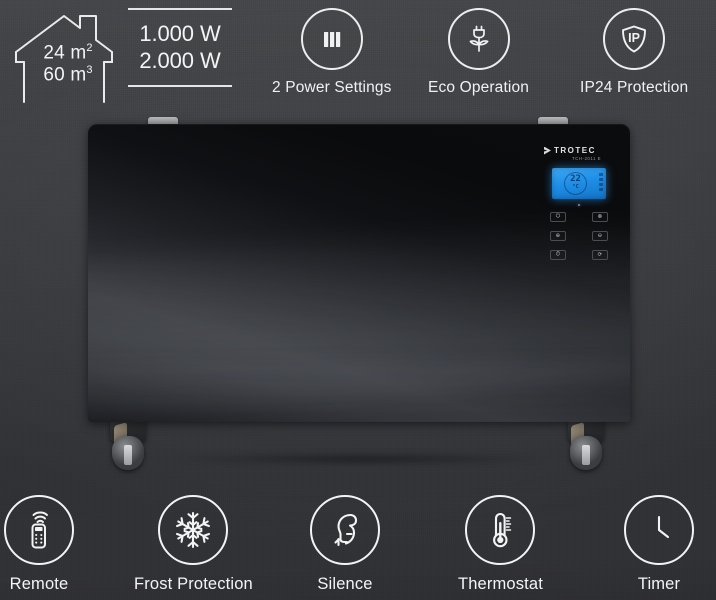 The width and height of the screenshot is (716, 600). I want to click on eco-plug-plant-icon, so click(479, 39).